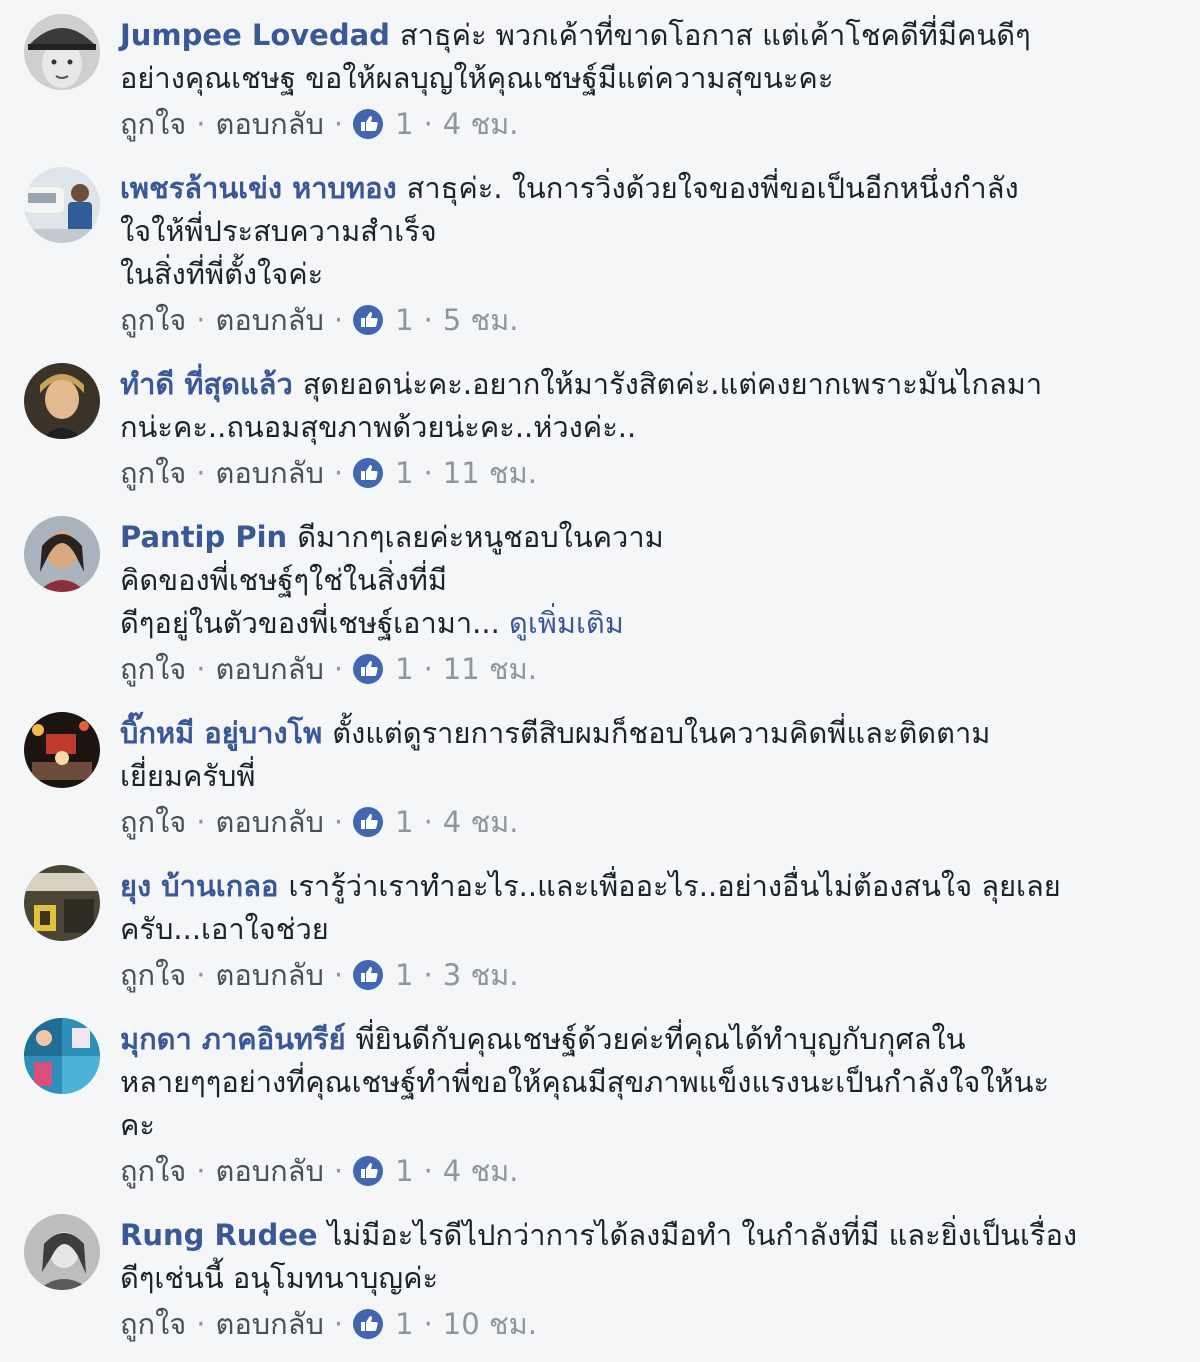 The height and width of the screenshot is (1362, 1200). What do you see at coordinates (188, 776) in the screenshot?
I see `comment-text: เยี่ยมครับพี่` at bounding box center [188, 776].